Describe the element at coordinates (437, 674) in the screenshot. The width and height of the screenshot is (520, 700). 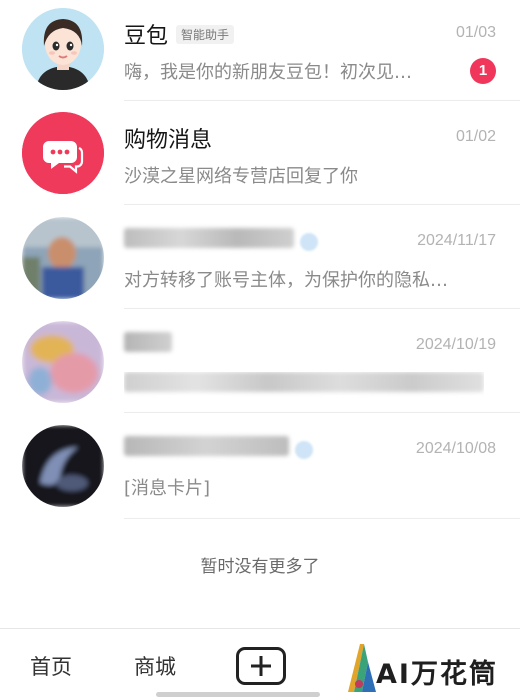
I see `watermark-text: AI万花筒` at that location.